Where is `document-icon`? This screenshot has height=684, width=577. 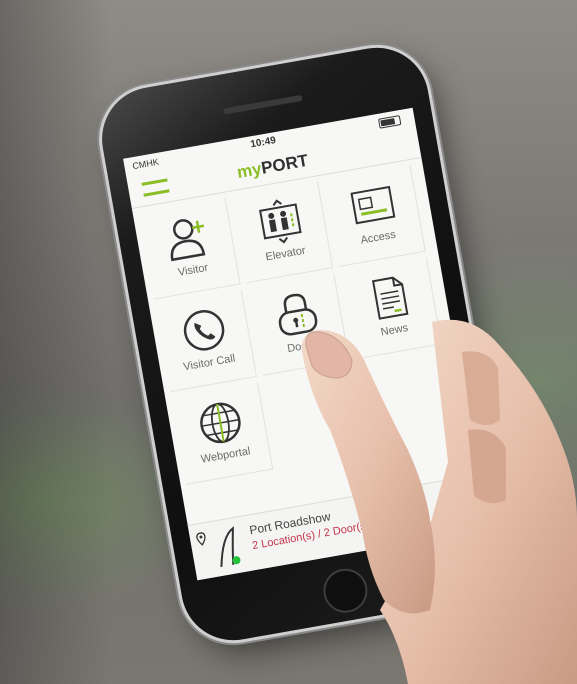
document-icon is located at coordinates (389, 298).